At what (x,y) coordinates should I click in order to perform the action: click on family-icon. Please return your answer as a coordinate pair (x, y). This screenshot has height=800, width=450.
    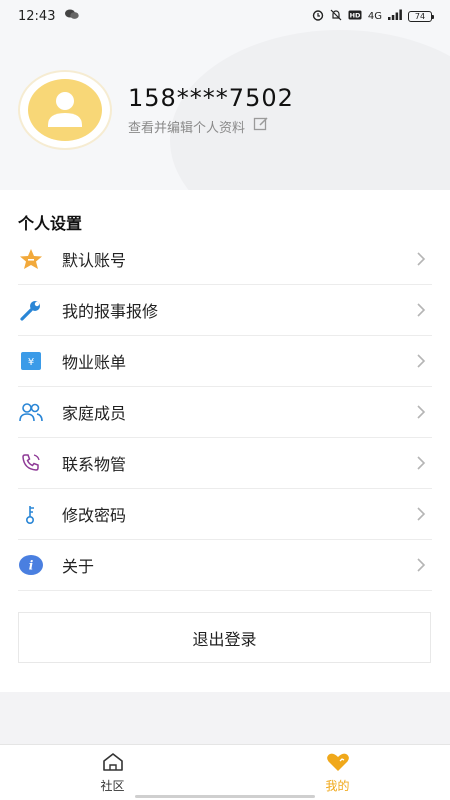
    Looking at the image, I should click on (31, 412).